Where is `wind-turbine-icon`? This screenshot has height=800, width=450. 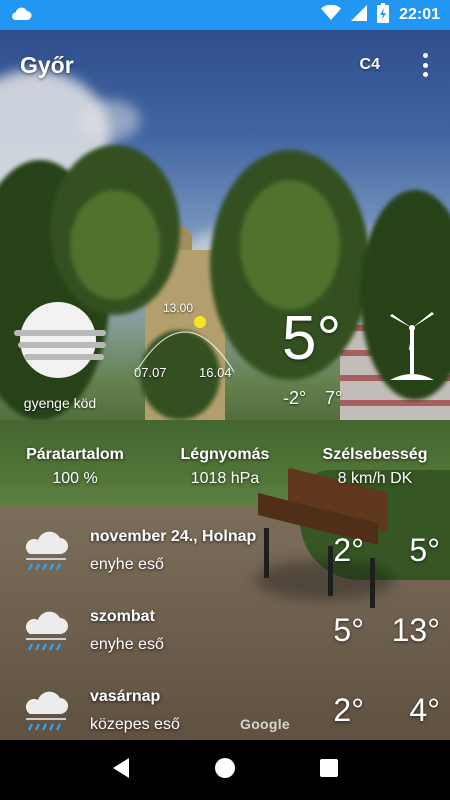 wind-turbine-icon is located at coordinates (412, 346).